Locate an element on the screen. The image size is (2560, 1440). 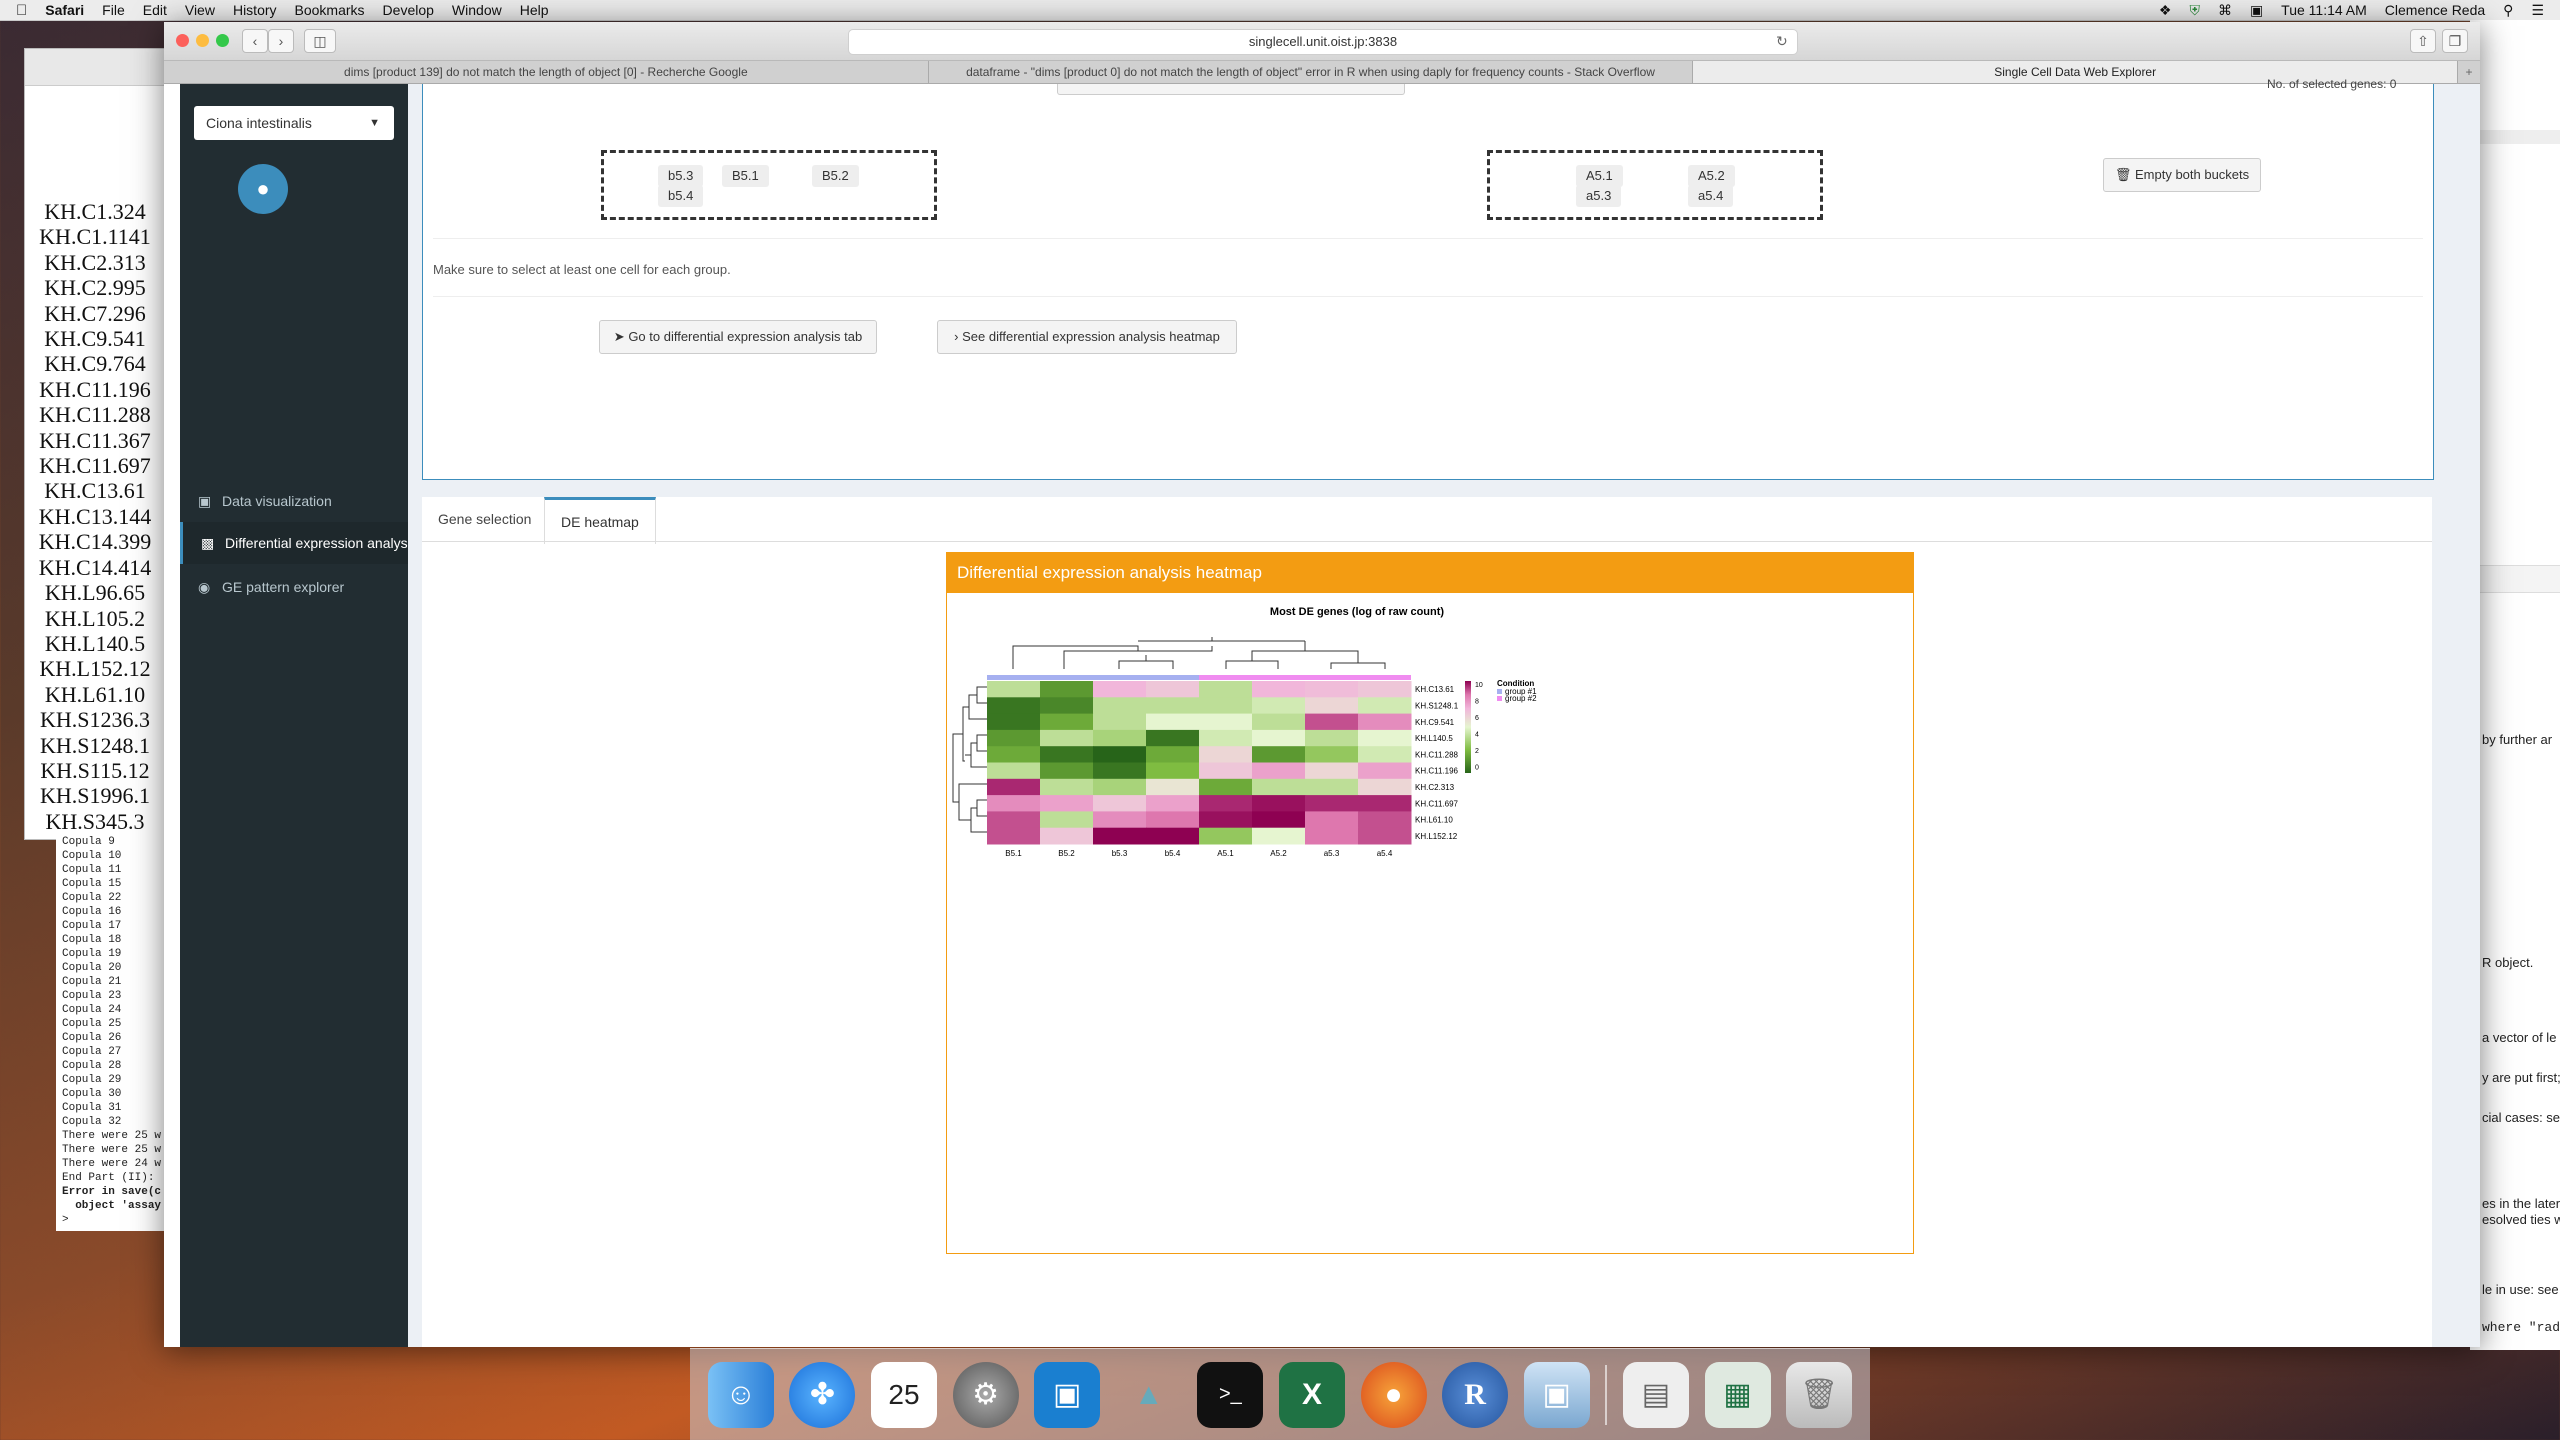
menu-app-name: Safari is located at coordinates (64, 10).